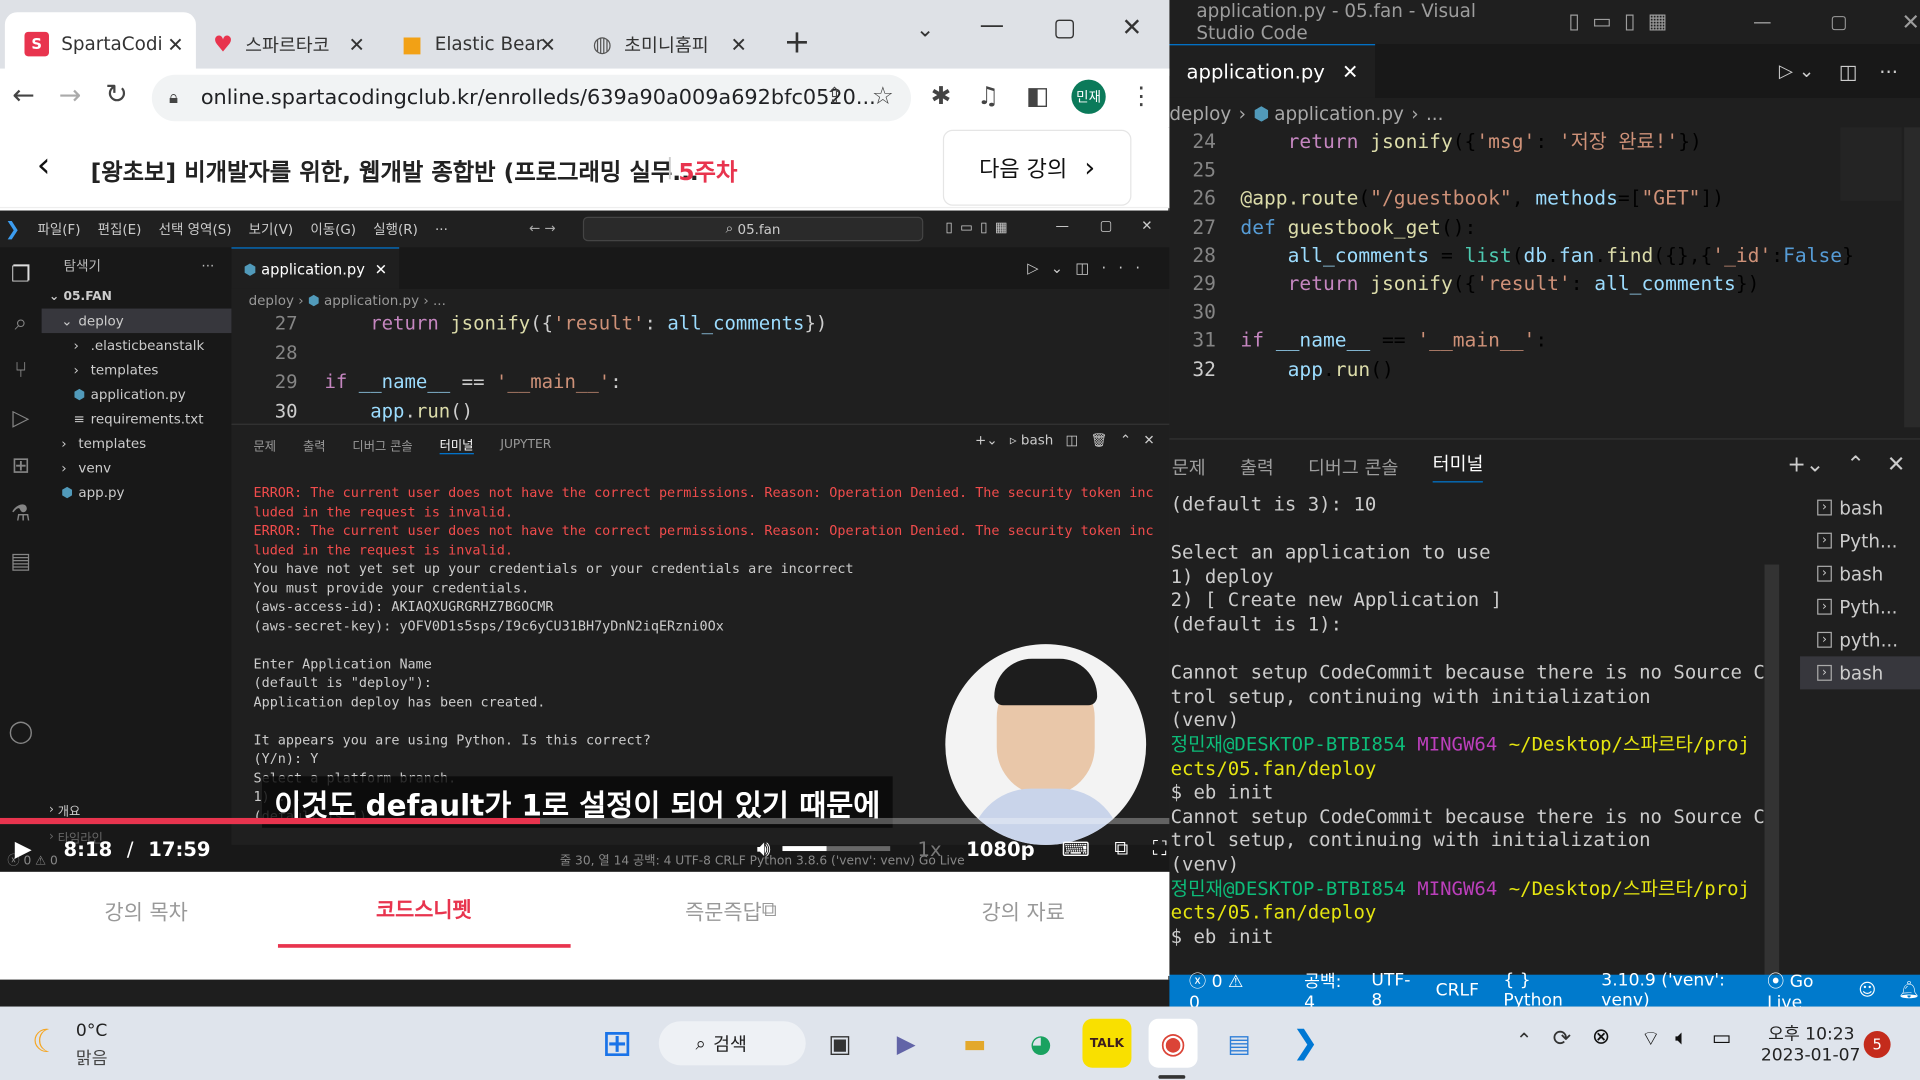 The height and width of the screenshot is (1080, 1920). Describe the element at coordinates (666, 44) in the screenshot. I see `browser-tab-4: ◍ 초미니홈피 ✕` at that location.